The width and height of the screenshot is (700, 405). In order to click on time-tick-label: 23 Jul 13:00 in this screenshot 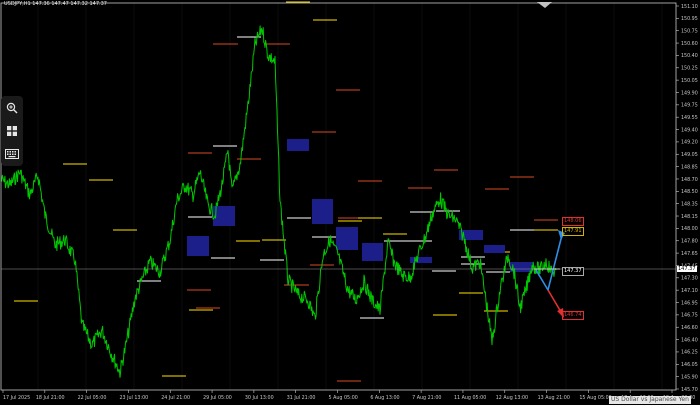, I will do `click(133, 398)`.